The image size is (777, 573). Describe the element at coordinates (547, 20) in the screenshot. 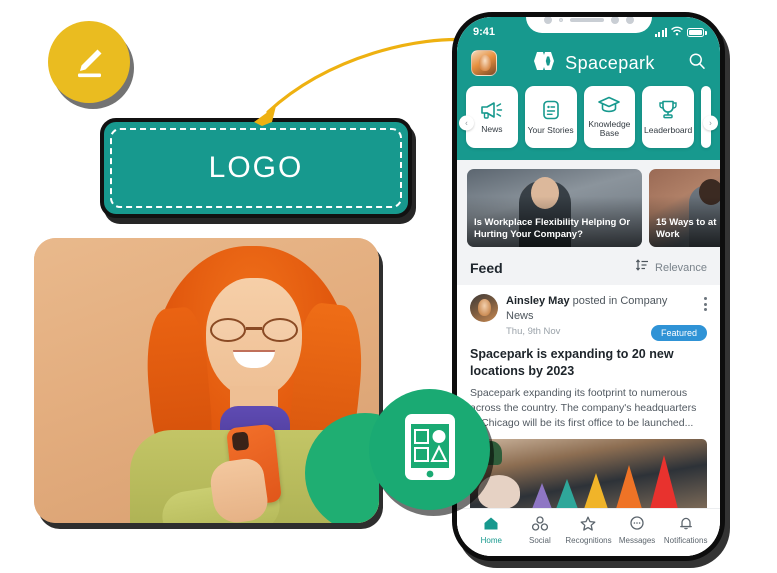

I see `notch-sensor-icon` at that location.